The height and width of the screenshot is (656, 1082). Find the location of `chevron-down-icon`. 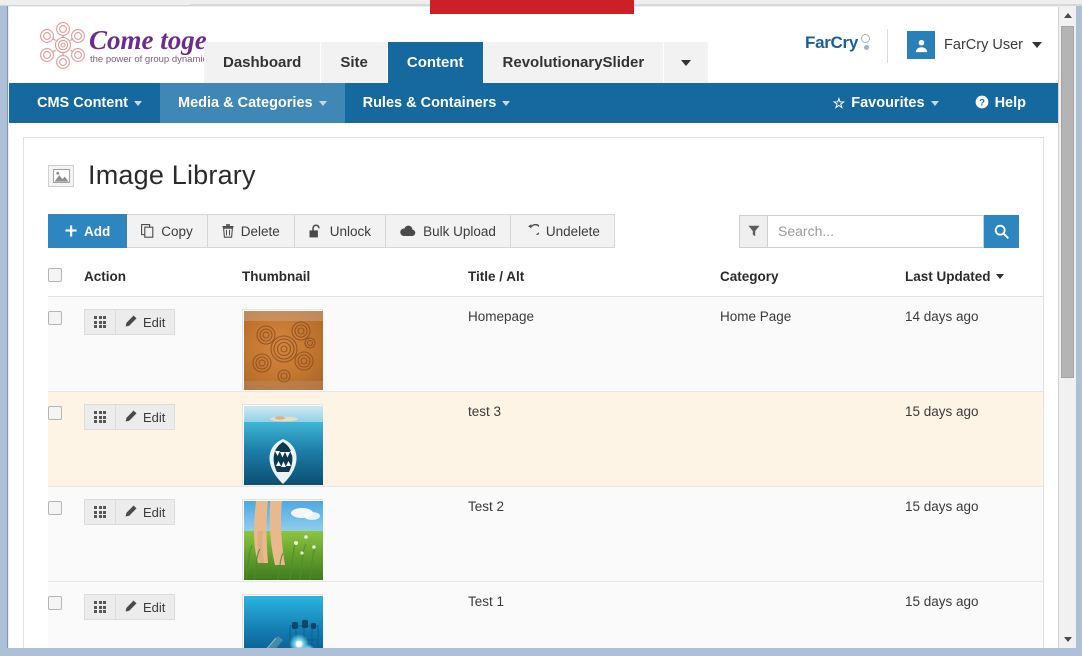

chevron-down-icon is located at coordinates (322, 103).